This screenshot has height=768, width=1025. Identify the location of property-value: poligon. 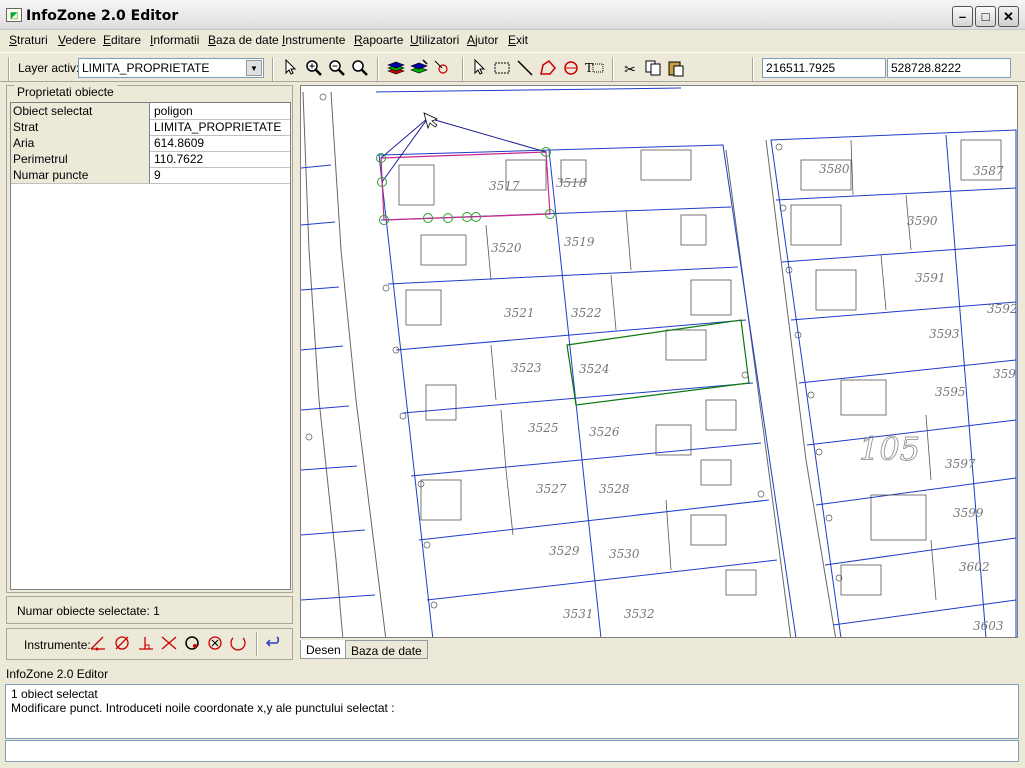
(221, 111).